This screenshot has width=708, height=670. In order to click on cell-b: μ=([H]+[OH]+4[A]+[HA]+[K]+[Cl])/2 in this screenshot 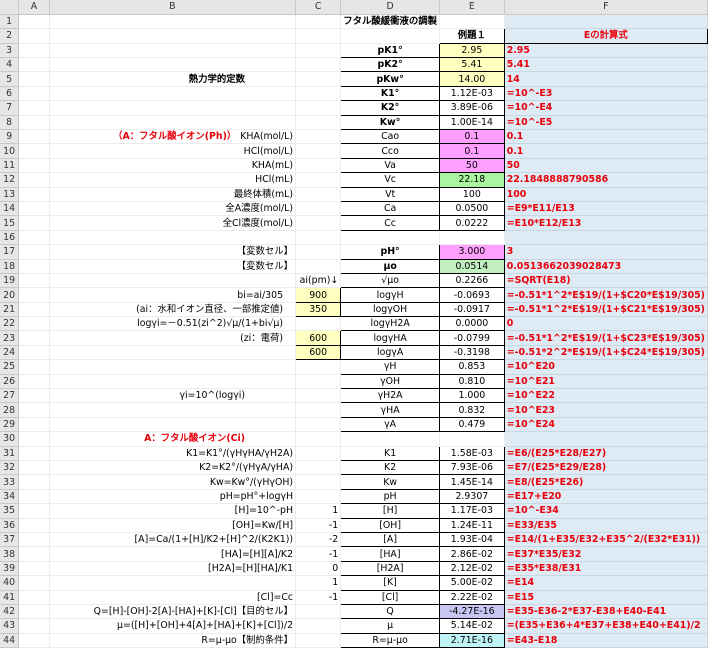, I will do `click(173, 626)`.